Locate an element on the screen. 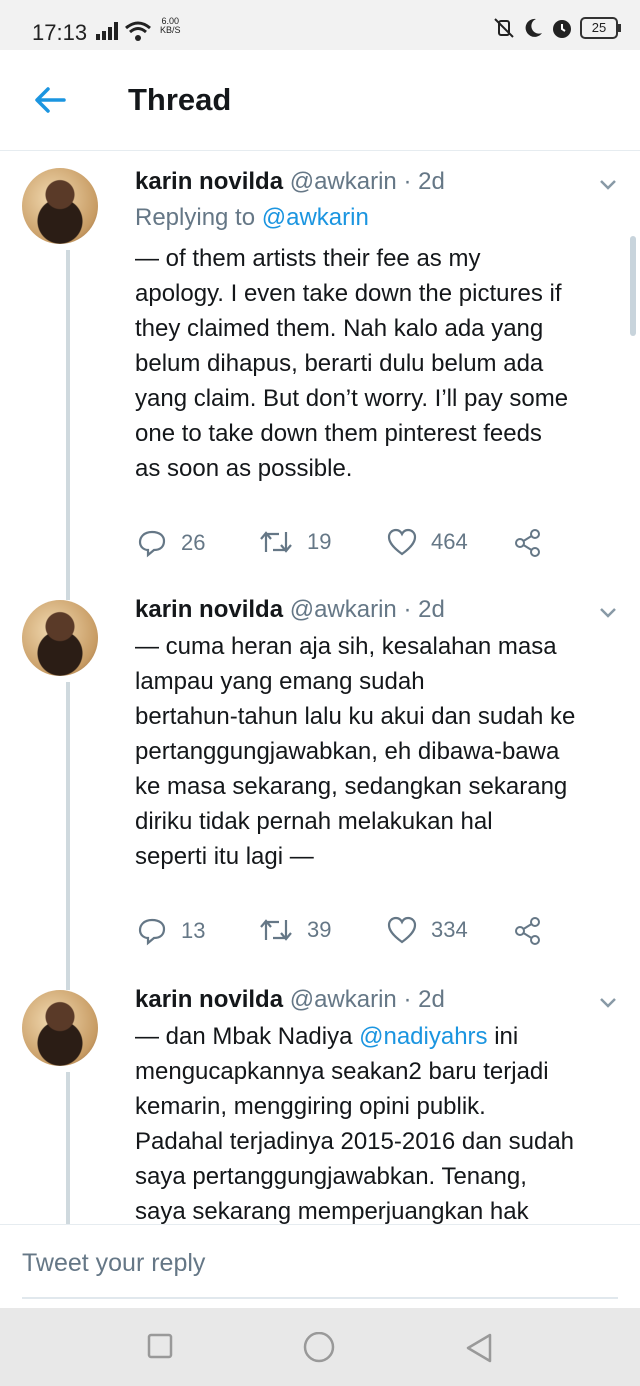  reply-count: 13 is located at coordinates (193, 930).